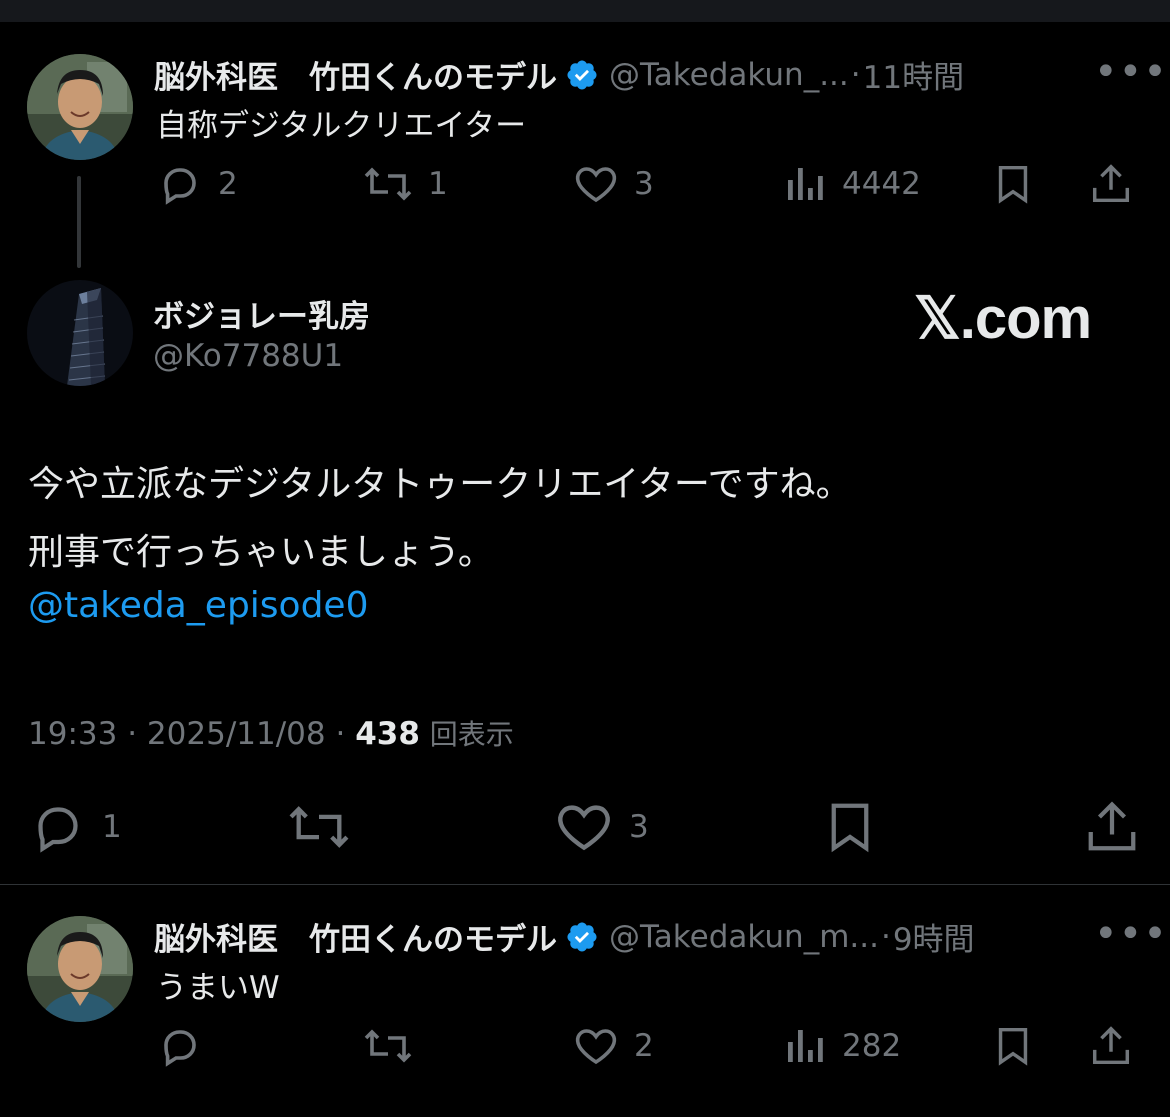 This screenshot has width=1170, height=1117. Describe the element at coordinates (644, 1046) in the screenshot. I see `like-count: 2` at that location.